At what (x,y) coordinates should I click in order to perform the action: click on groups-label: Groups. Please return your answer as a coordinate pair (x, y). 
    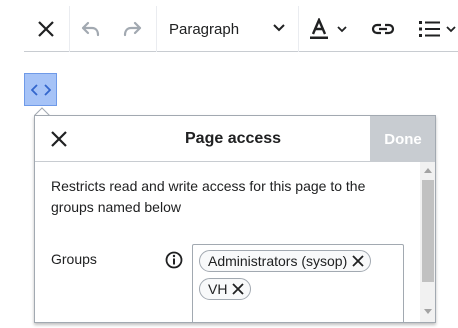
    Looking at the image, I should click on (74, 259).